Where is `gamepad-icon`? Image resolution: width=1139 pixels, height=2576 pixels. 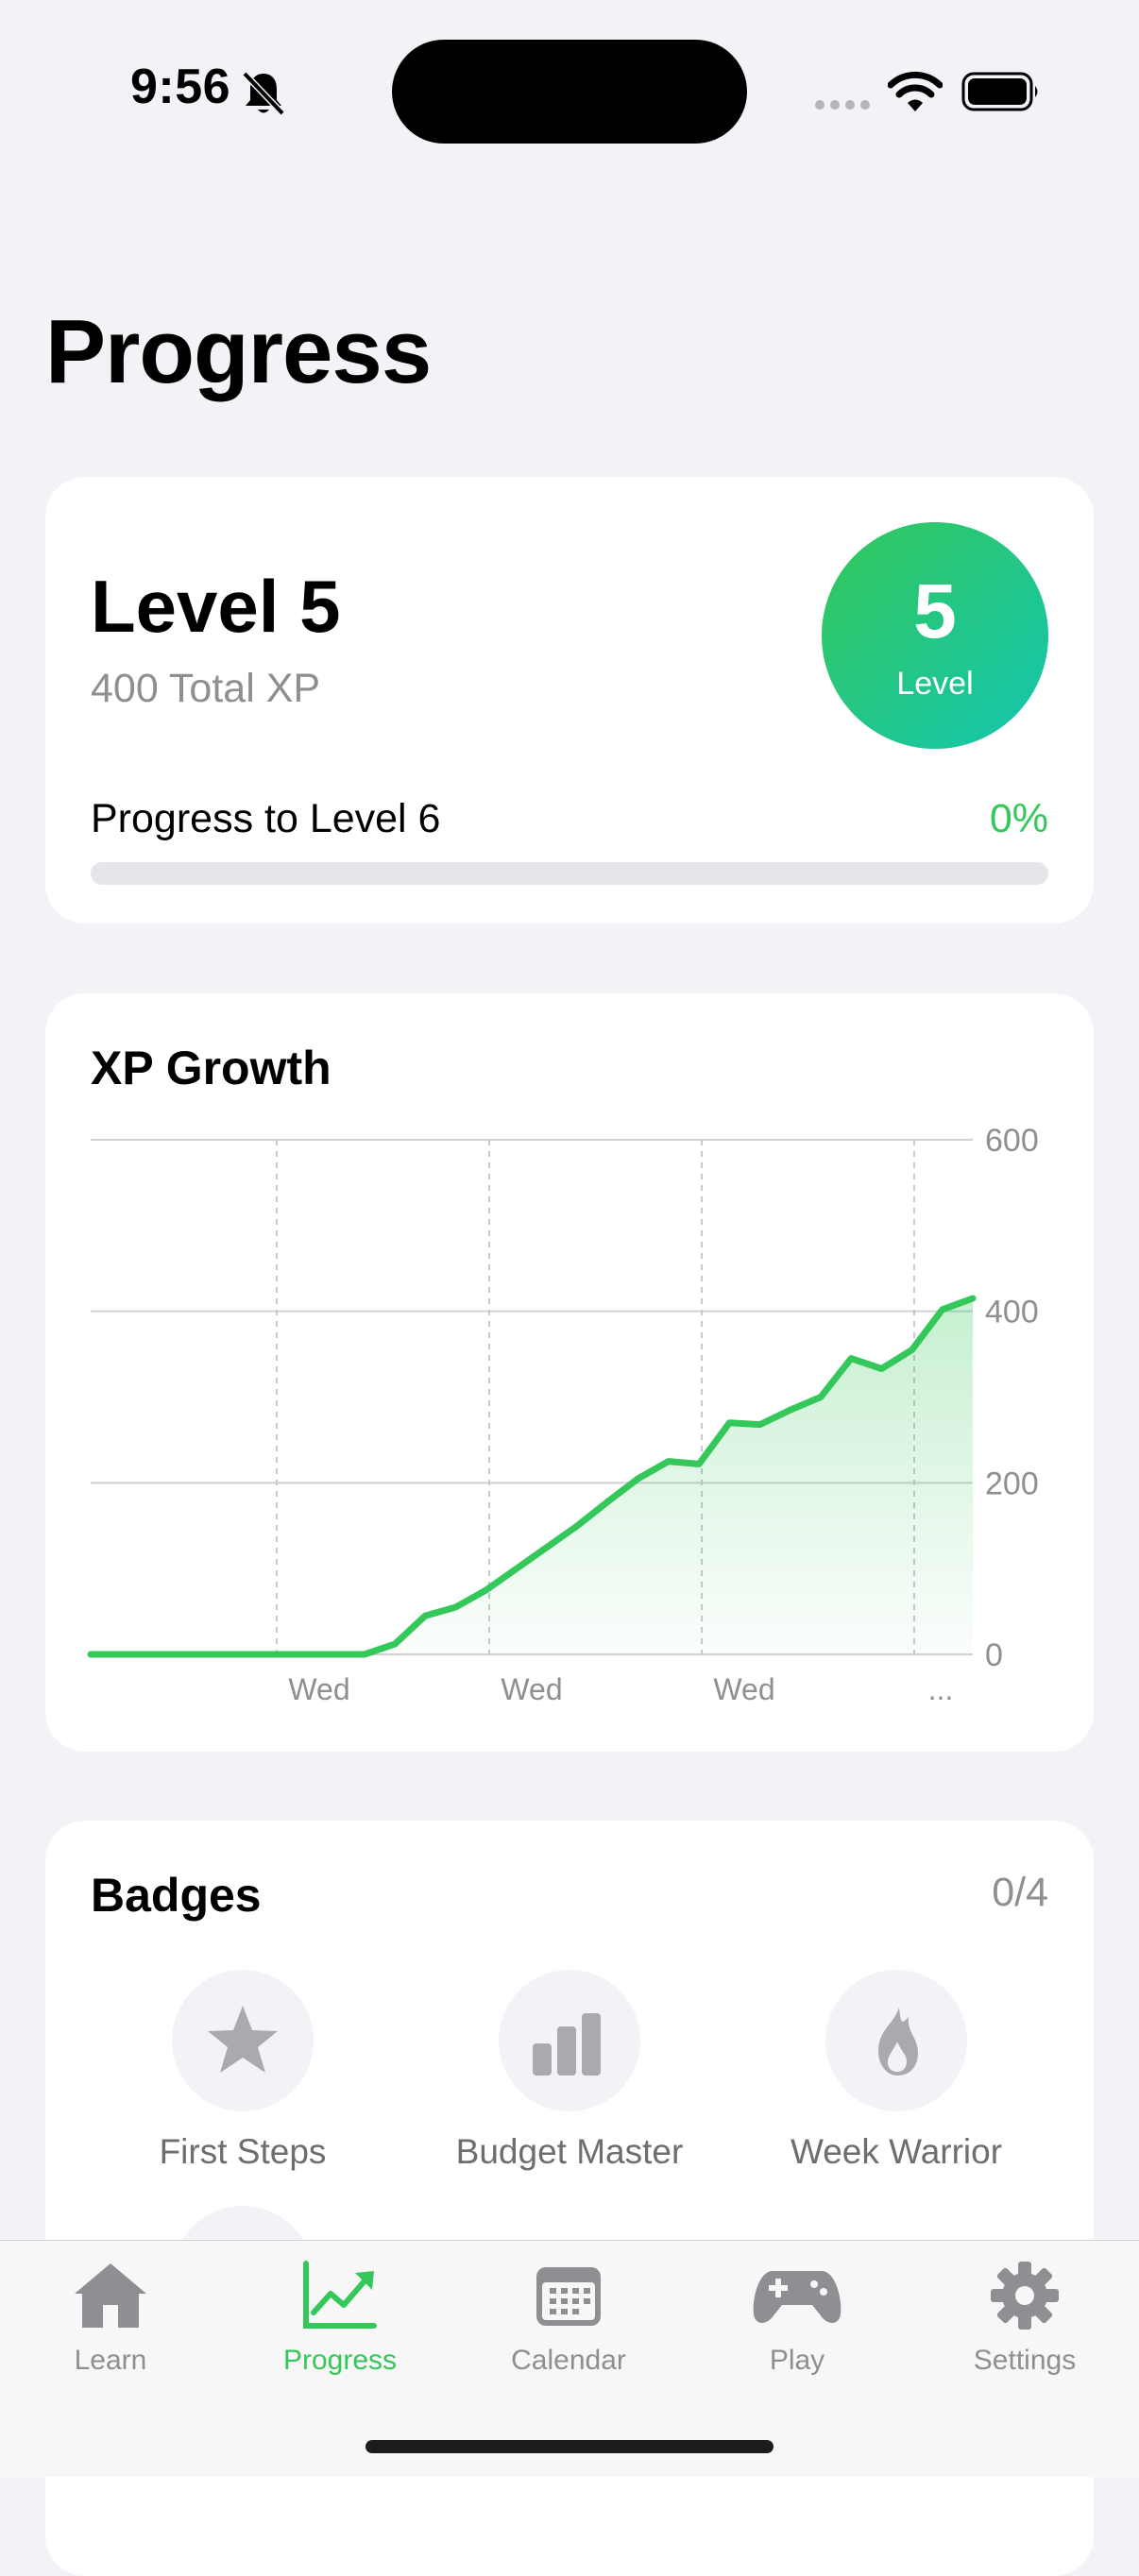
gamepad-icon is located at coordinates (797, 2297).